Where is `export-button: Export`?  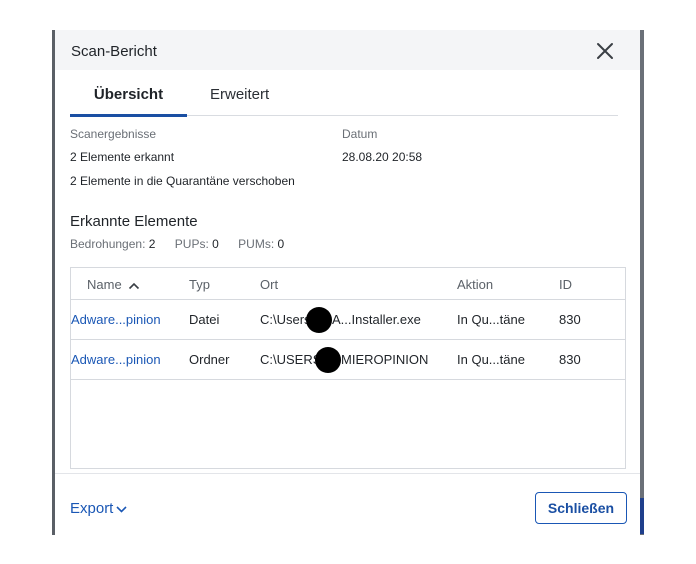 export-button: Export is located at coordinates (98, 508).